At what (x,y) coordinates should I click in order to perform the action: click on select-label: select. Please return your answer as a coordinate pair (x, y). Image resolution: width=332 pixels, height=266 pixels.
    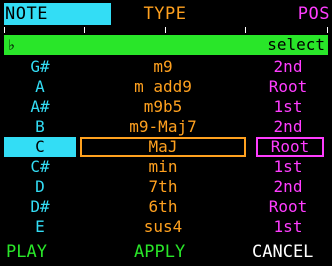
    Looking at the image, I should click on (296, 44).